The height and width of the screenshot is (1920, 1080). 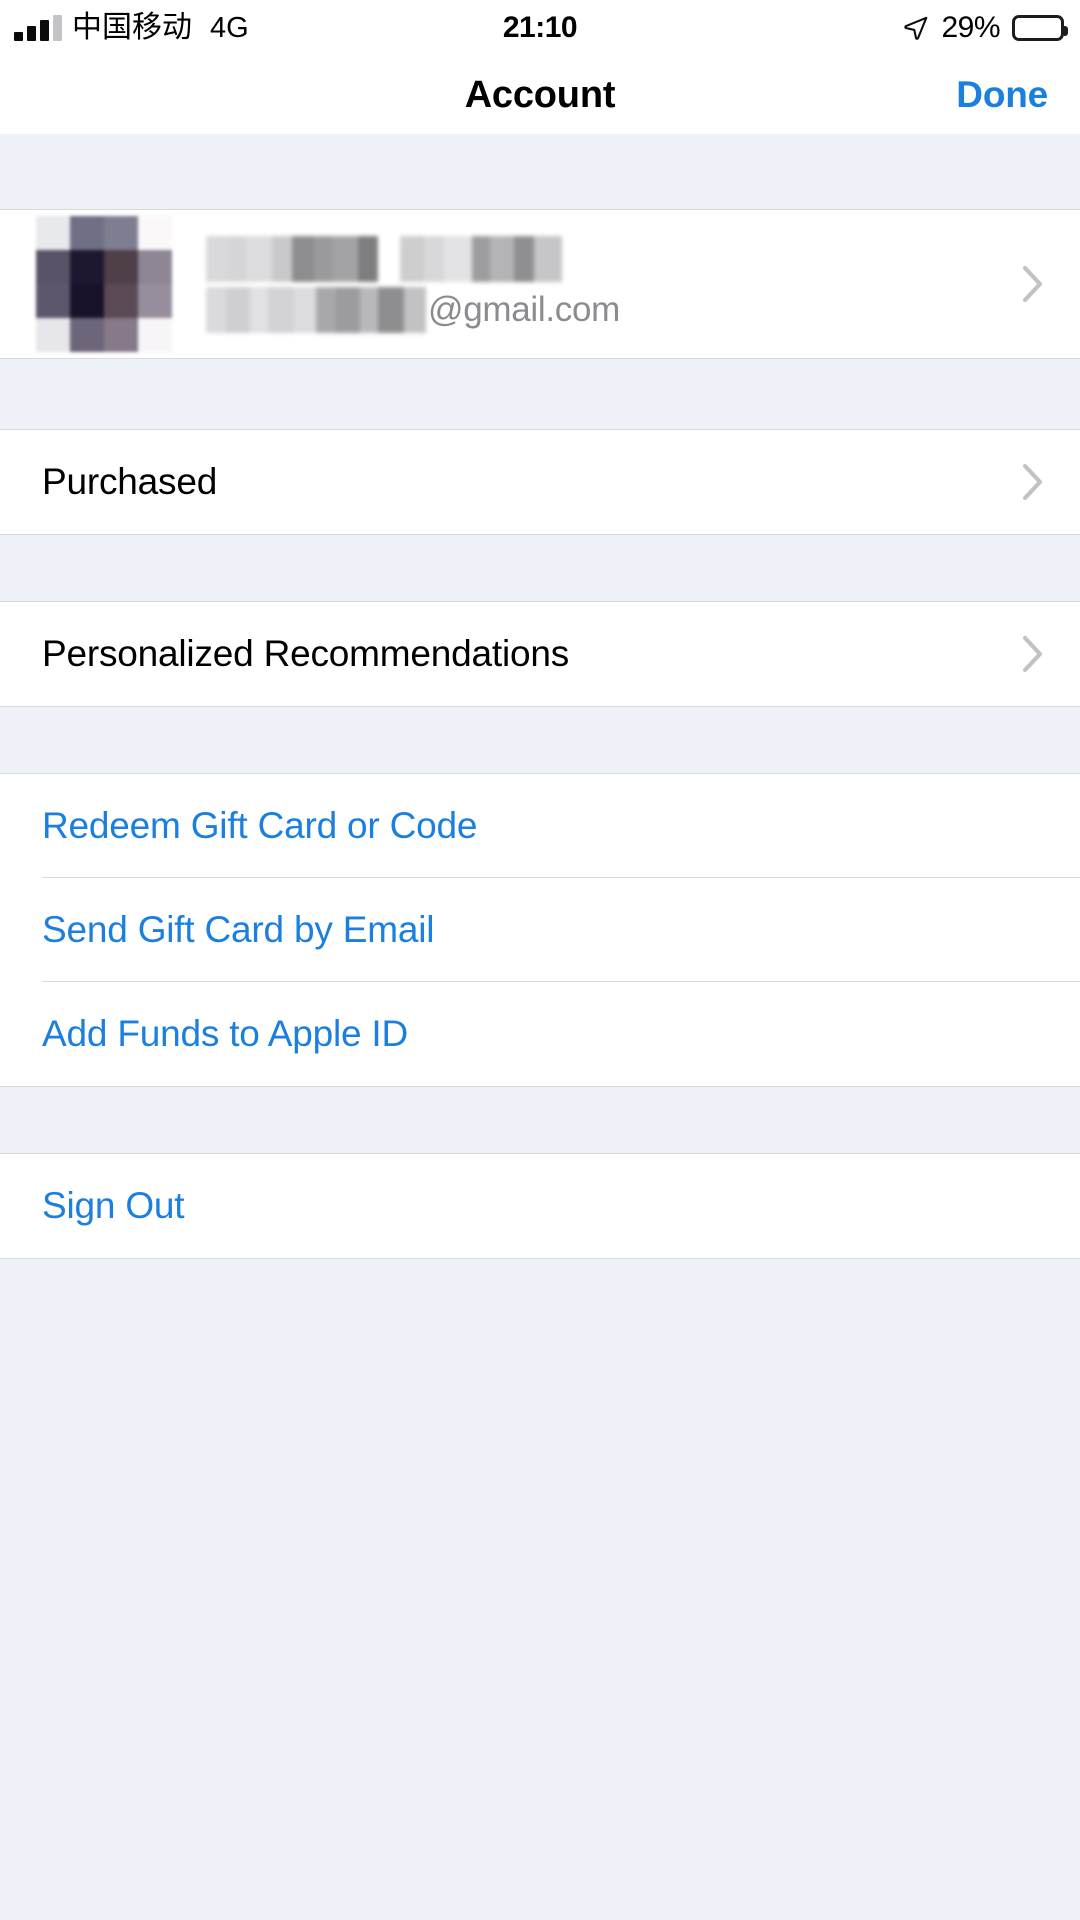 I want to click on account-name-redacted, so click(x=413, y=259).